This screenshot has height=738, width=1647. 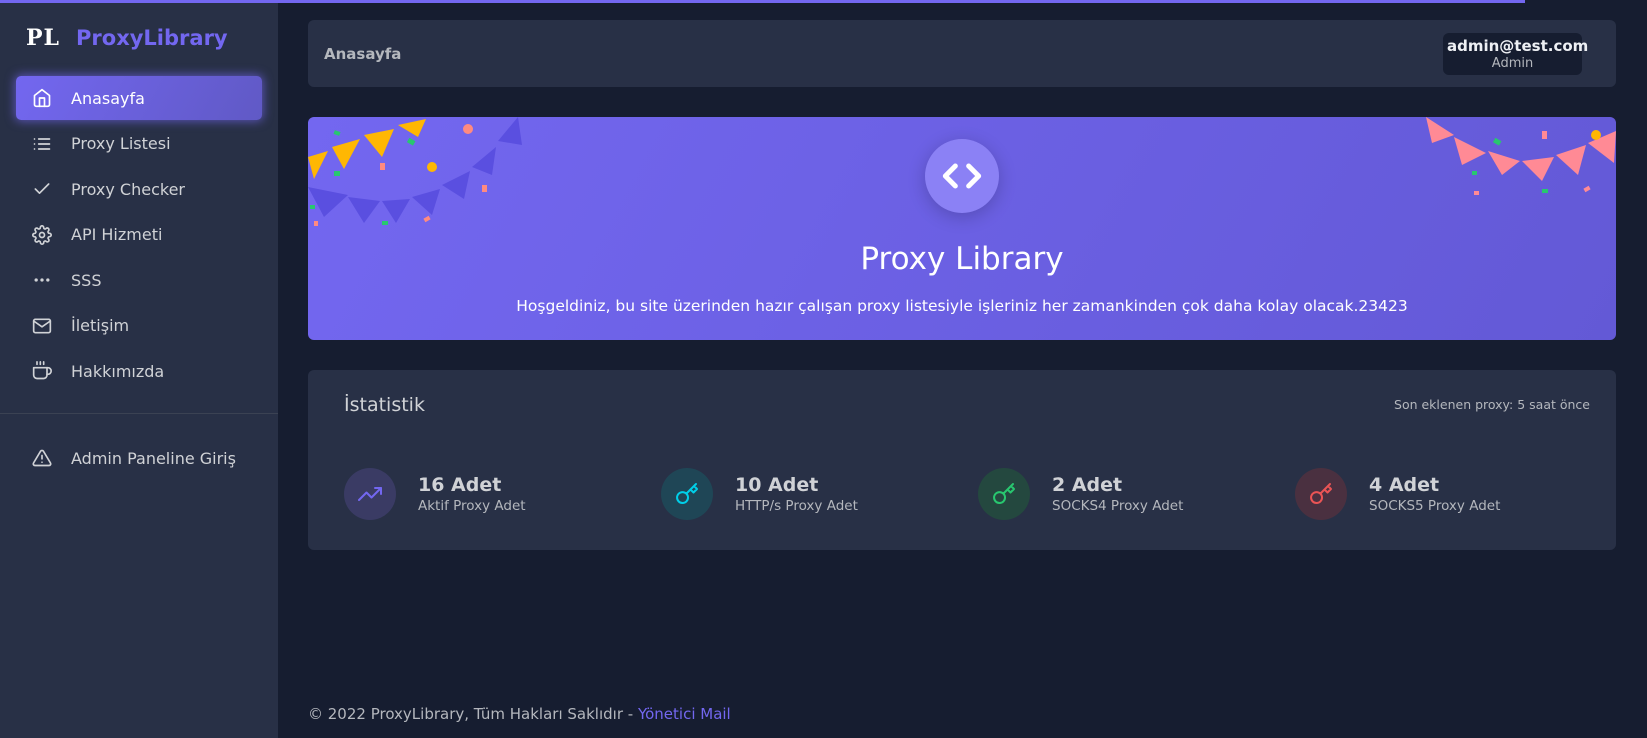 I want to click on stat-active-proxies: 16 Adet Aktif Proxy Adet, so click(x=435, y=494).